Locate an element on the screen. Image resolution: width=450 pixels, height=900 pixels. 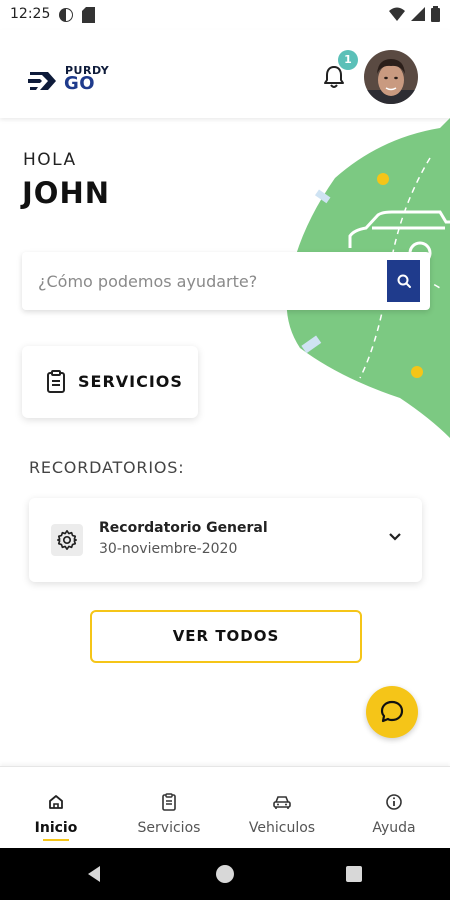
wifi-icon is located at coordinates (397, 14).